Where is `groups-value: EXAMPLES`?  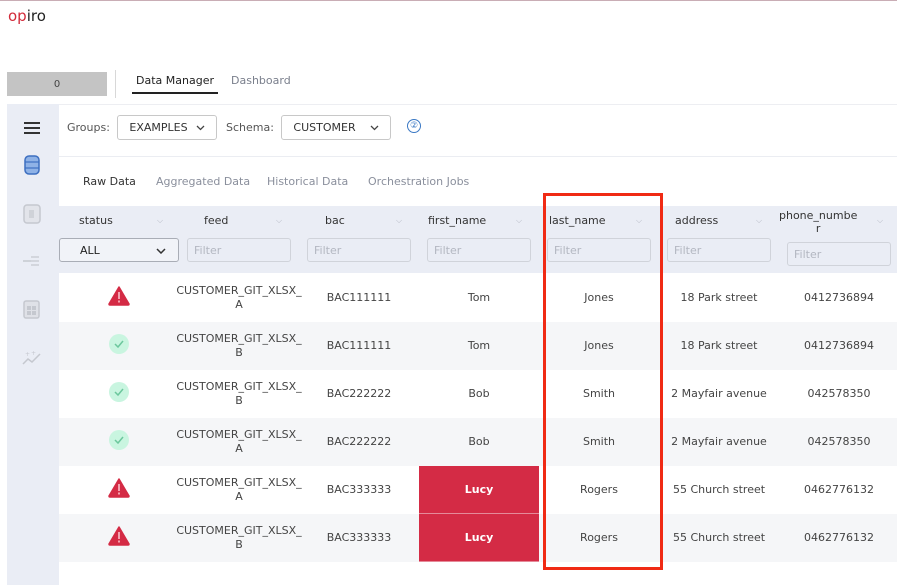 groups-value: EXAMPLES is located at coordinates (158, 127).